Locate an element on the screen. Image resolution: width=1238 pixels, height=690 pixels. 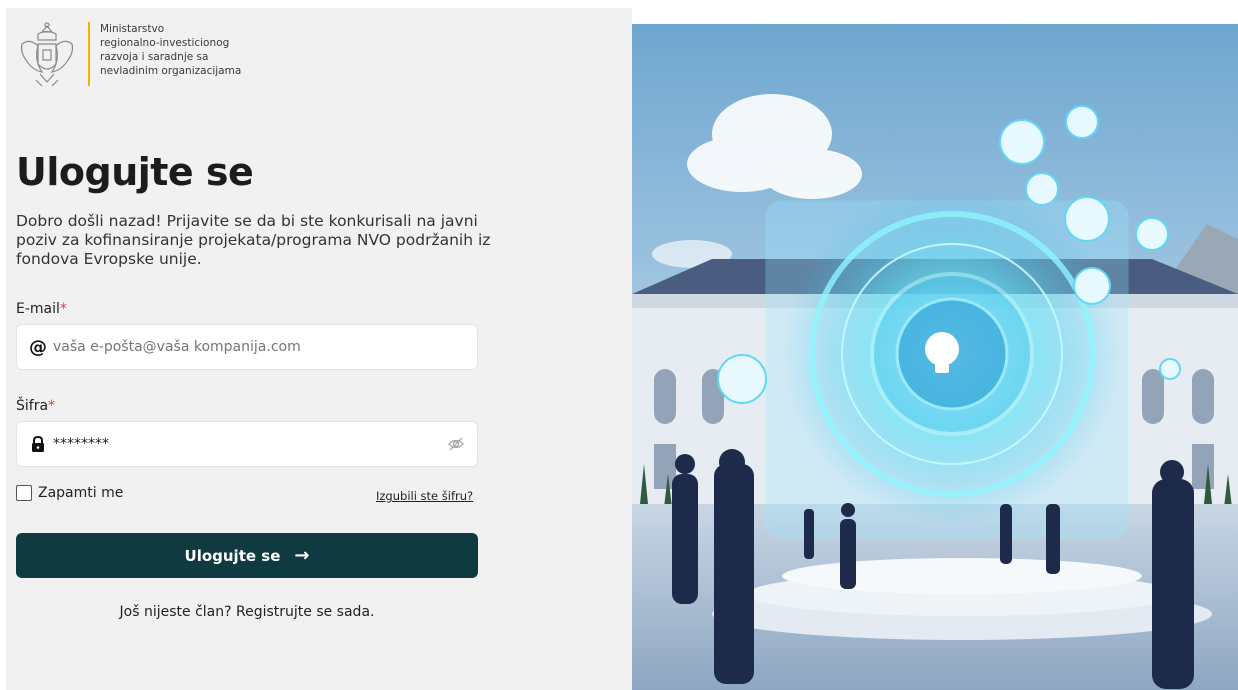
password-label: Šifra* is located at coordinates (35, 406).